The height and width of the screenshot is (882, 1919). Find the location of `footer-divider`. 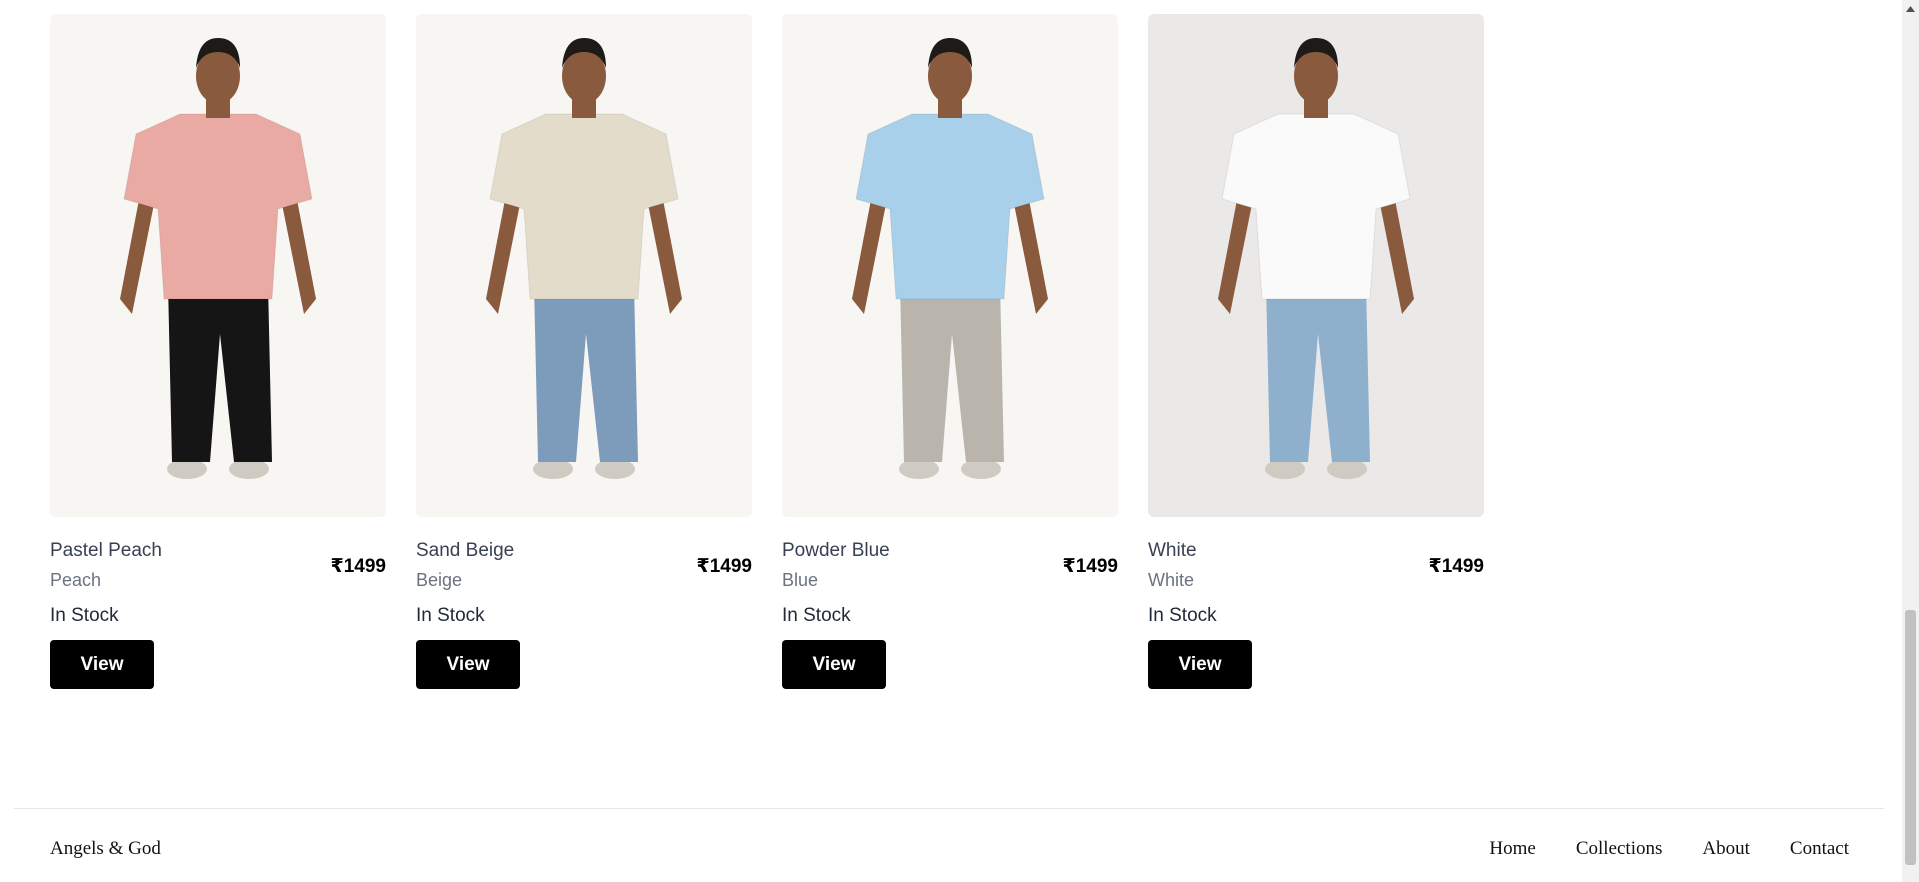

footer-divider is located at coordinates (949, 808).